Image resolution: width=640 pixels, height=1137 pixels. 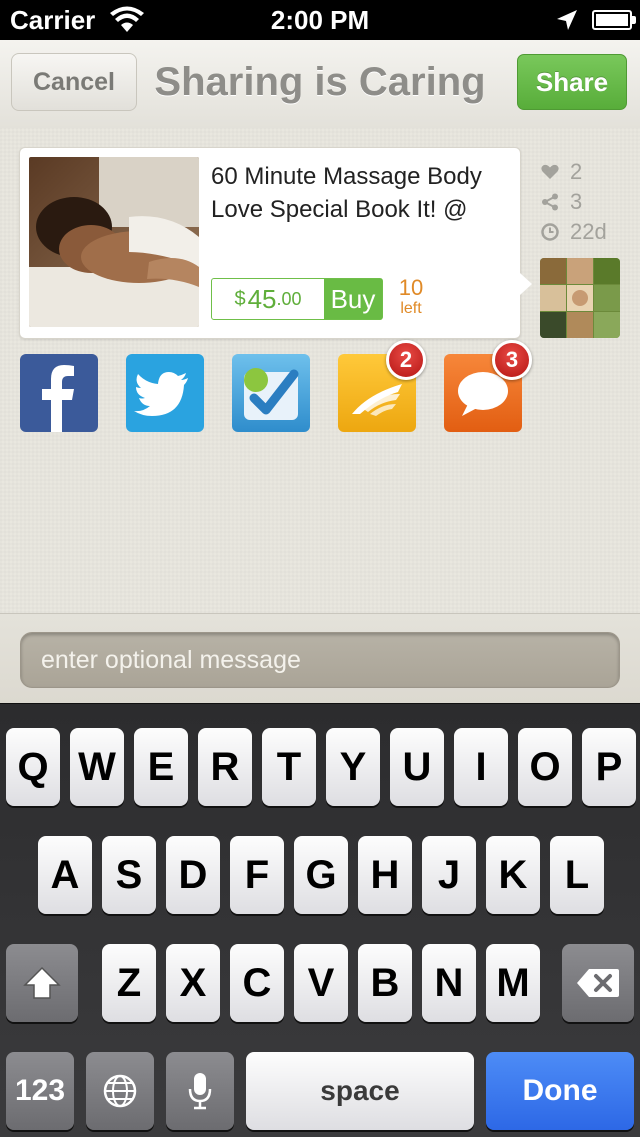 What do you see at coordinates (257, 875) in the screenshot?
I see `key-f: F` at bounding box center [257, 875].